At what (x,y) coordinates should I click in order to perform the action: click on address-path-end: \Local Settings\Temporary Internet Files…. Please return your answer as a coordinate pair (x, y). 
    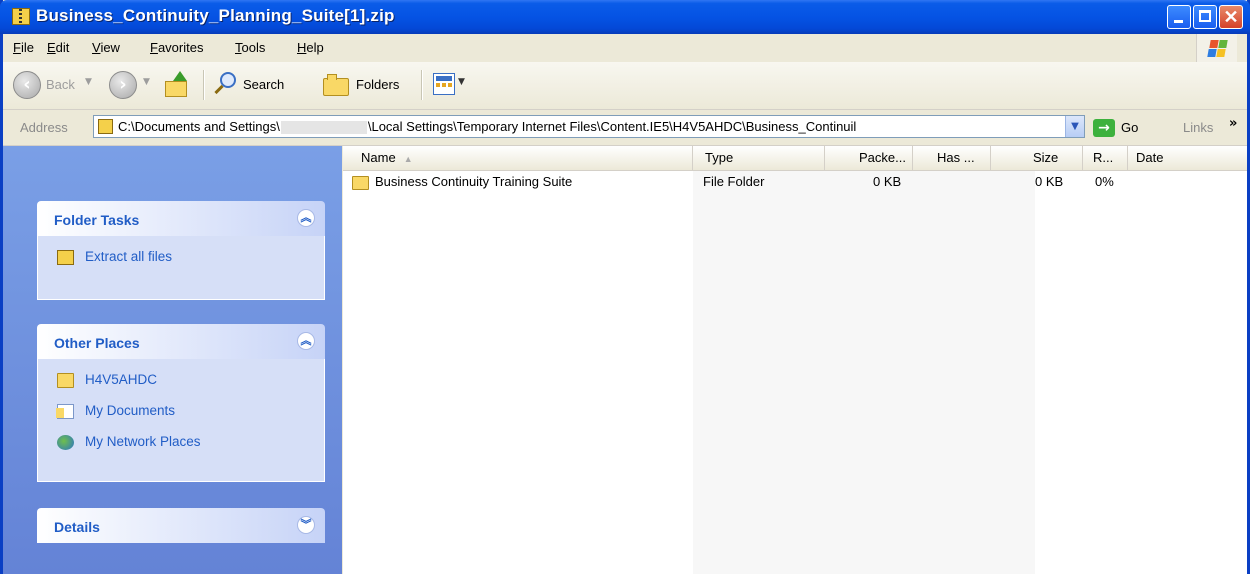
    Looking at the image, I should click on (612, 126).